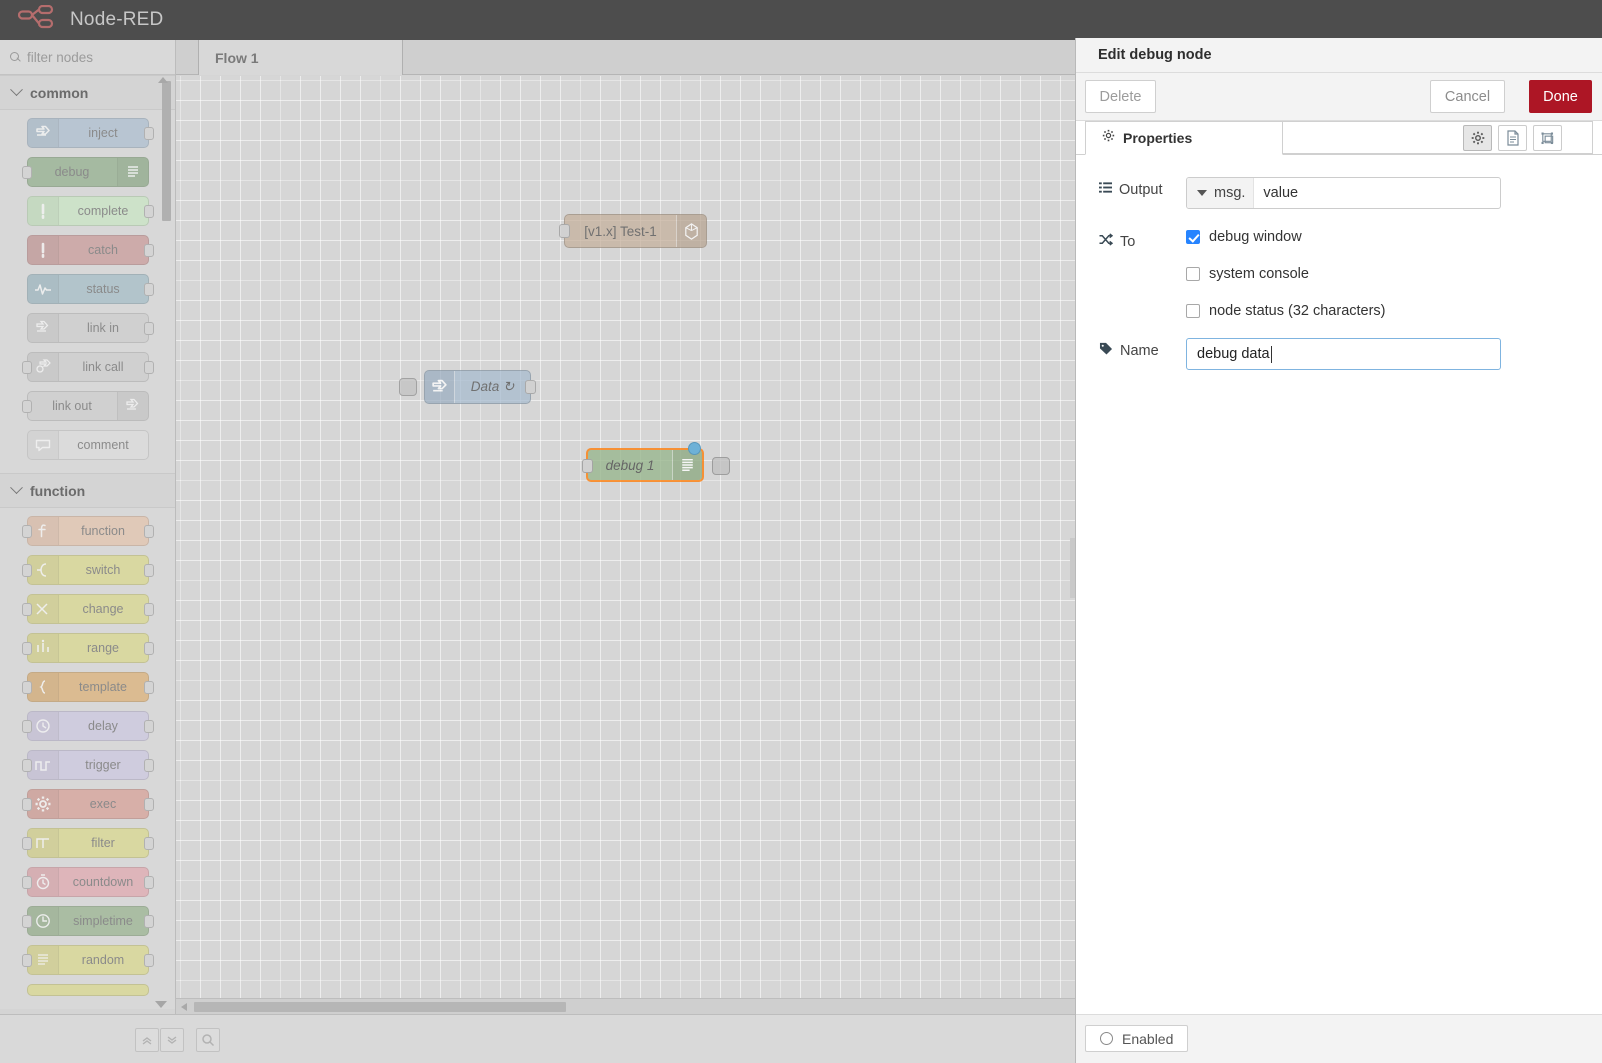  What do you see at coordinates (103, 804) in the screenshot?
I see `palette-node-label: exec` at bounding box center [103, 804].